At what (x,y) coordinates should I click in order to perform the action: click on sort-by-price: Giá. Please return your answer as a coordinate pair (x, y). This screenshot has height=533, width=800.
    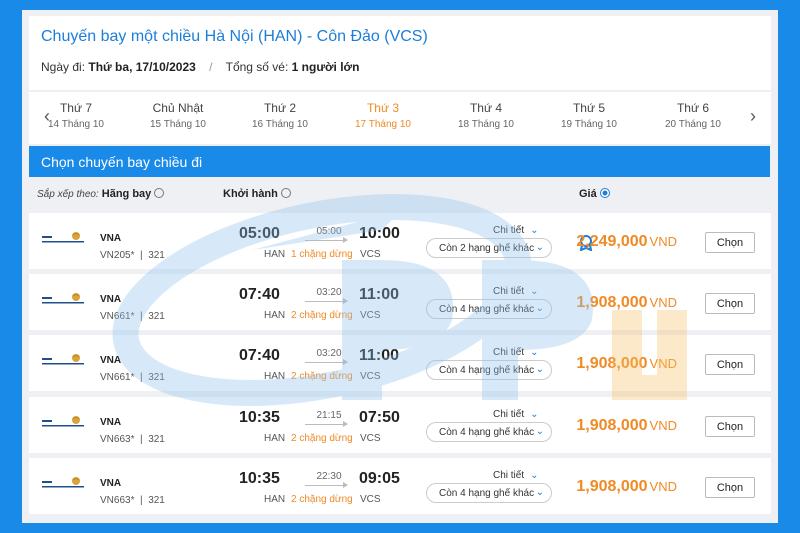
    Looking at the image, I should click on (594, 194).